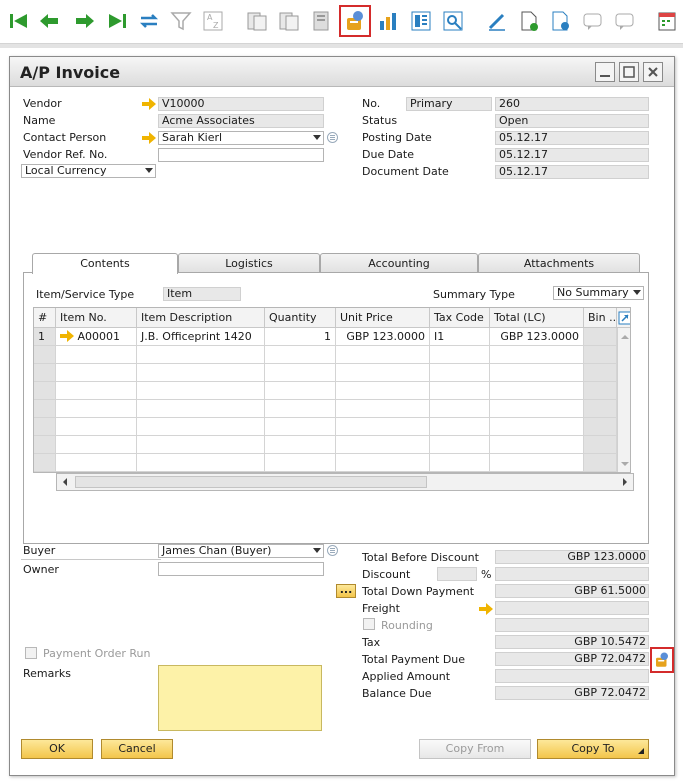 This screenshot has width=683, height=783. What do you see at coordinates (45, 337) in the screenshot?
I see `row-number-cell: 1` at bounding box center [45, 337].